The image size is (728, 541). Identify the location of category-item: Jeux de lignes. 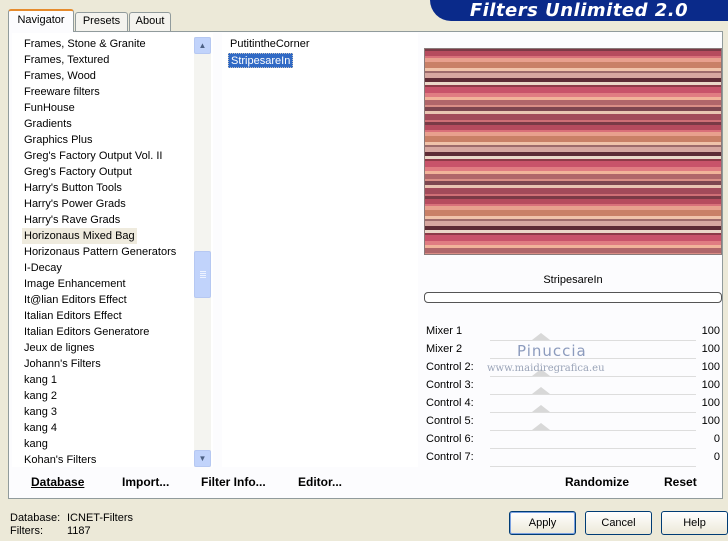
(59, 348).